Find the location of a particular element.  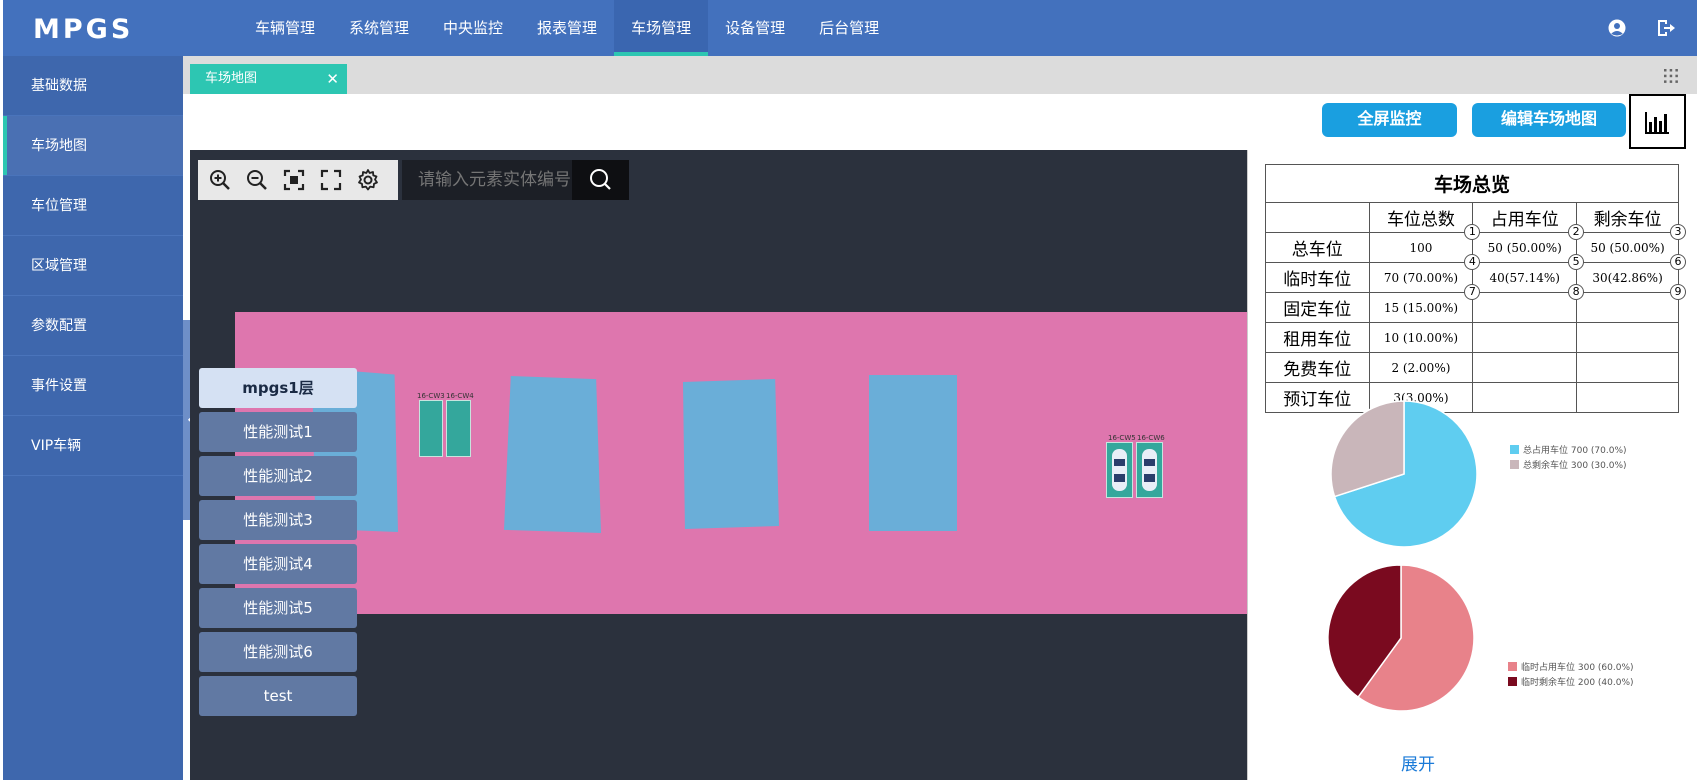

zoom-in-icon is located at coordinates (220, 180).